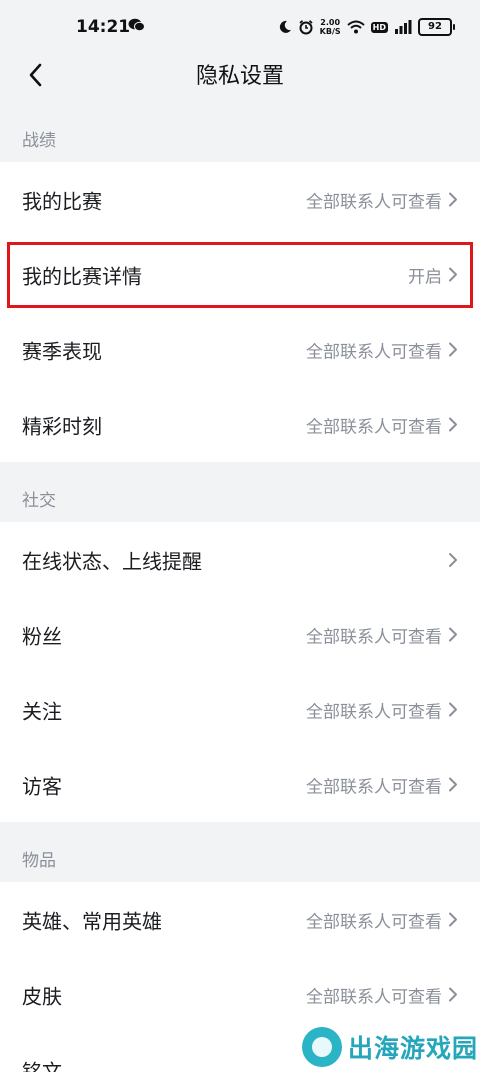 The width and height of the screenshot is (480, 1072). What do you see at coordinates (136, 25) in the screenshot?
I see `wechat-icon` at bounding box center [136, 25].